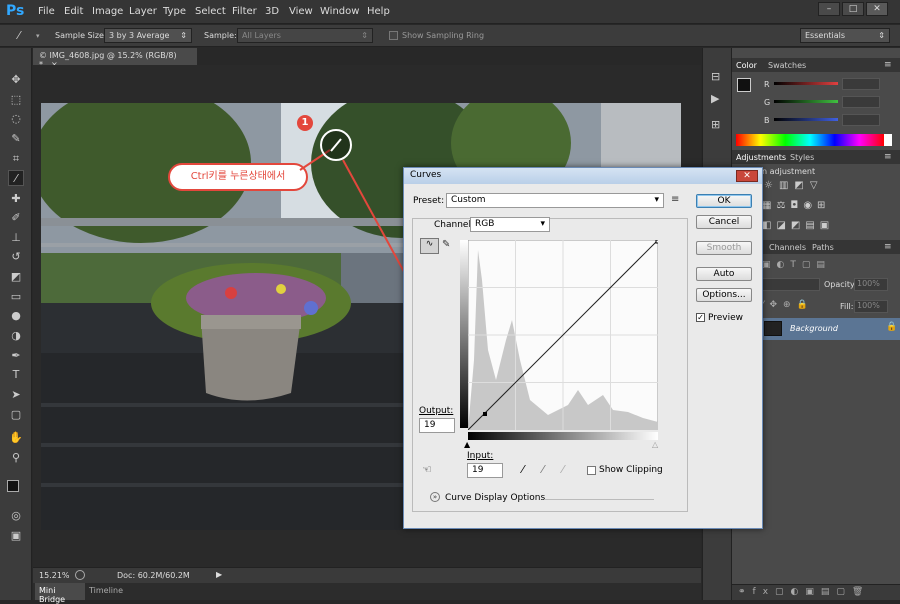 The height and width of the screenshot is (604, 900). I want to click on b-slider, so click(806, 119).